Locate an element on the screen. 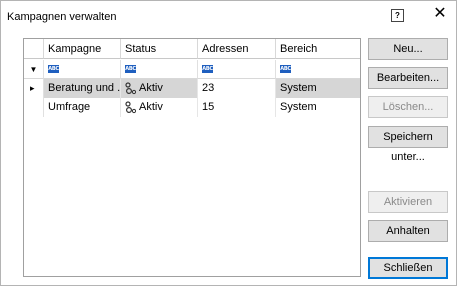 The image size is (457, 286). row-marker-icon: ▸ is located at coordinates (34, 88).